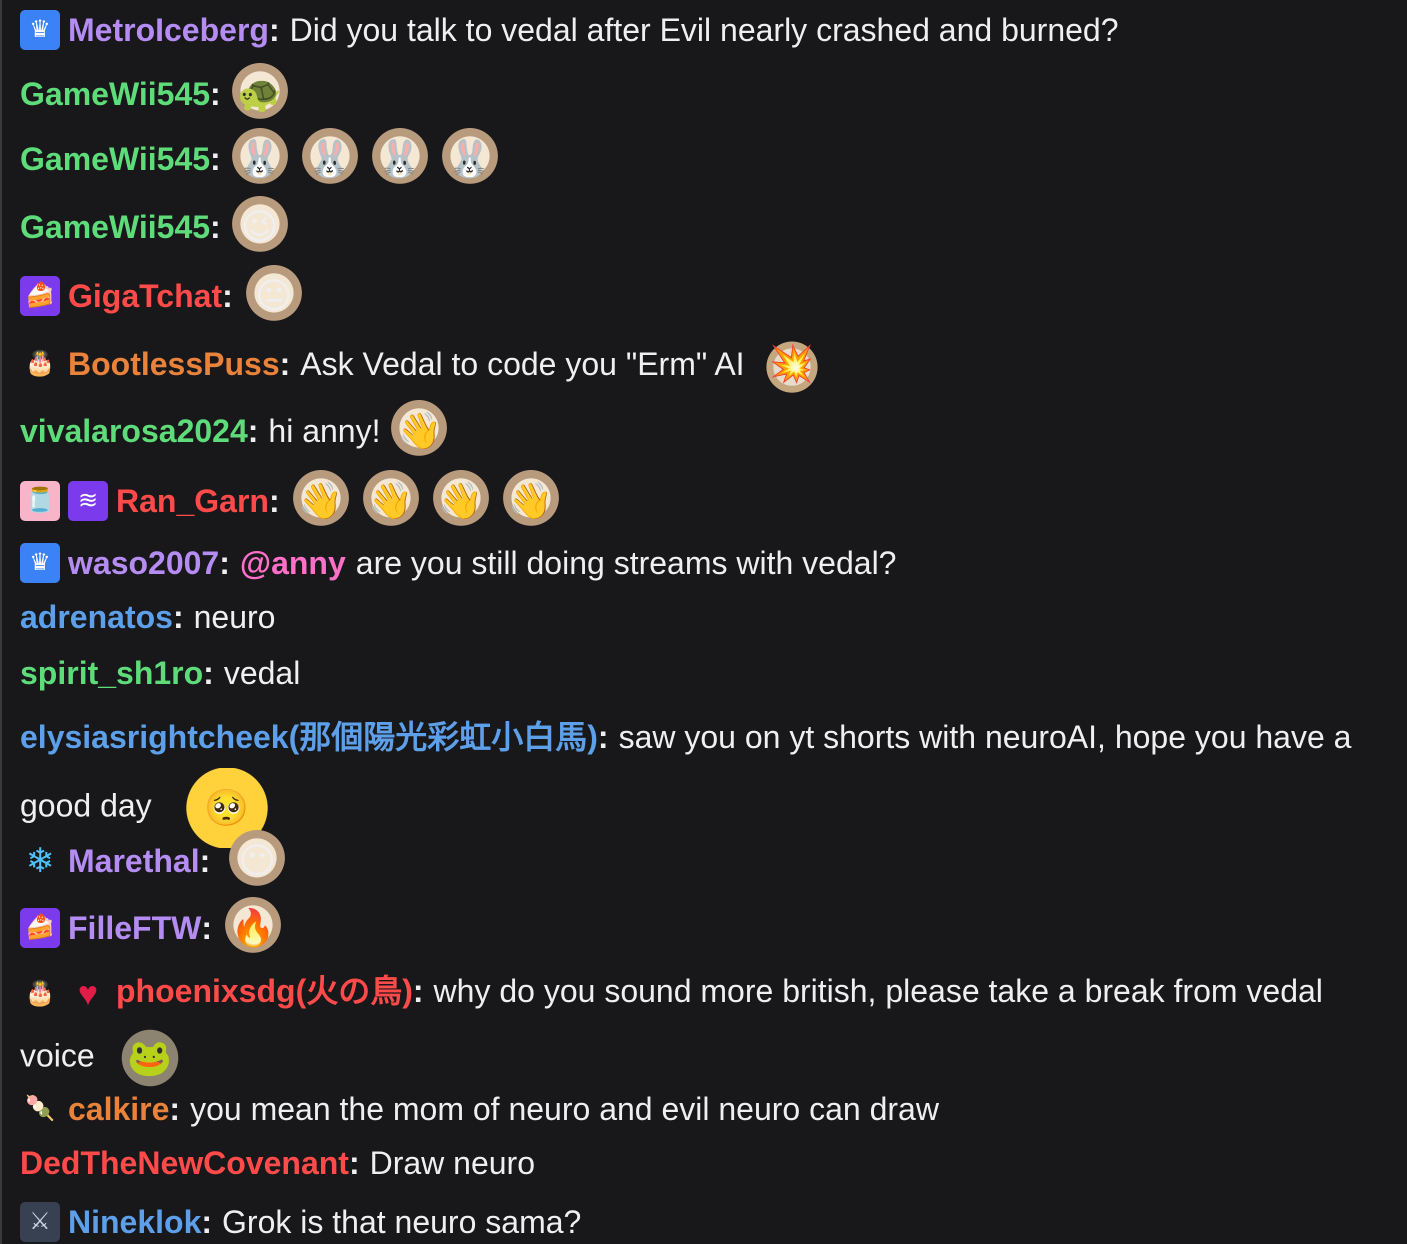 The image size is (1407, 1244). What do you see at coordinates (118, 1109) in the screenshot?
I see `chat-username: calkire` at bounding box center [118, 1109].